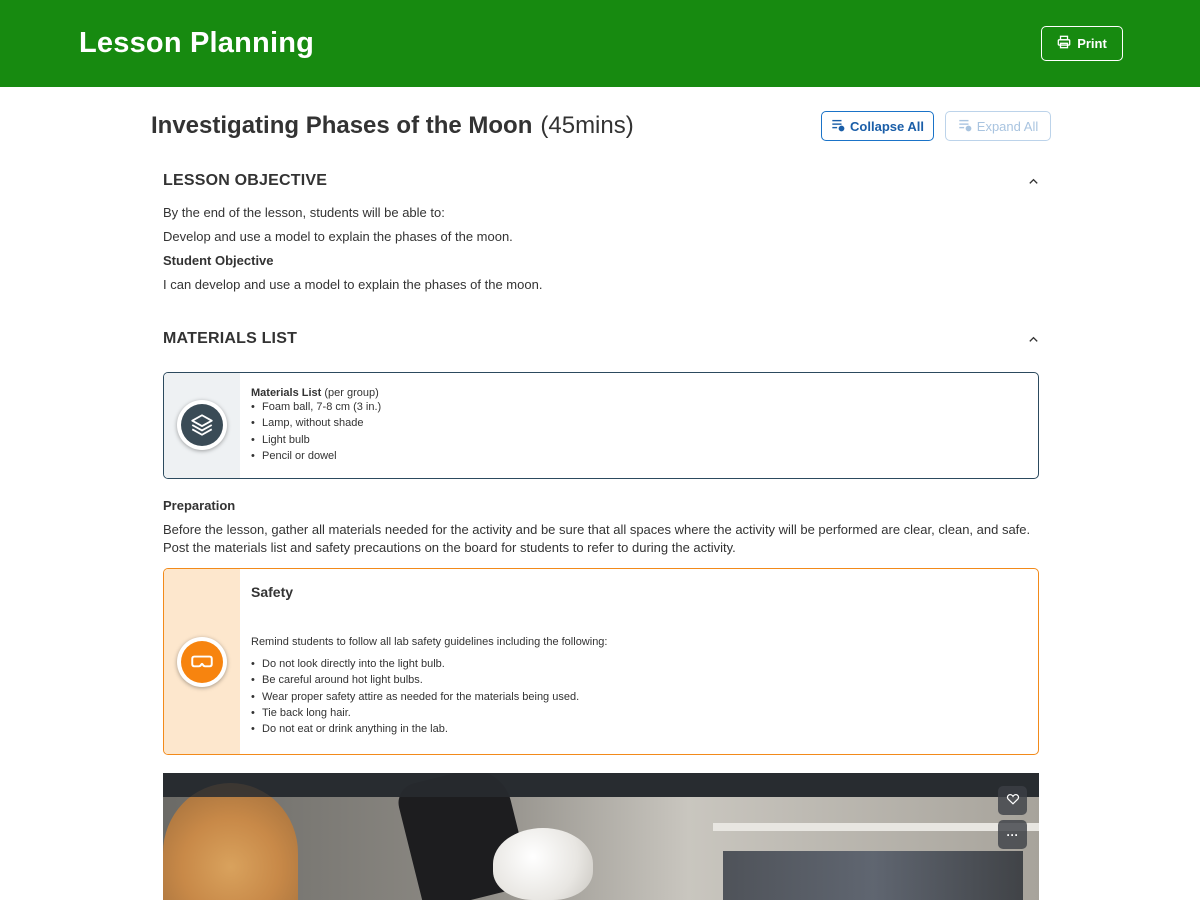 The width and height of the screenshot is (1200, 900). I want to click on materials-heading: MATERIALS LIST, so click(230, 338).